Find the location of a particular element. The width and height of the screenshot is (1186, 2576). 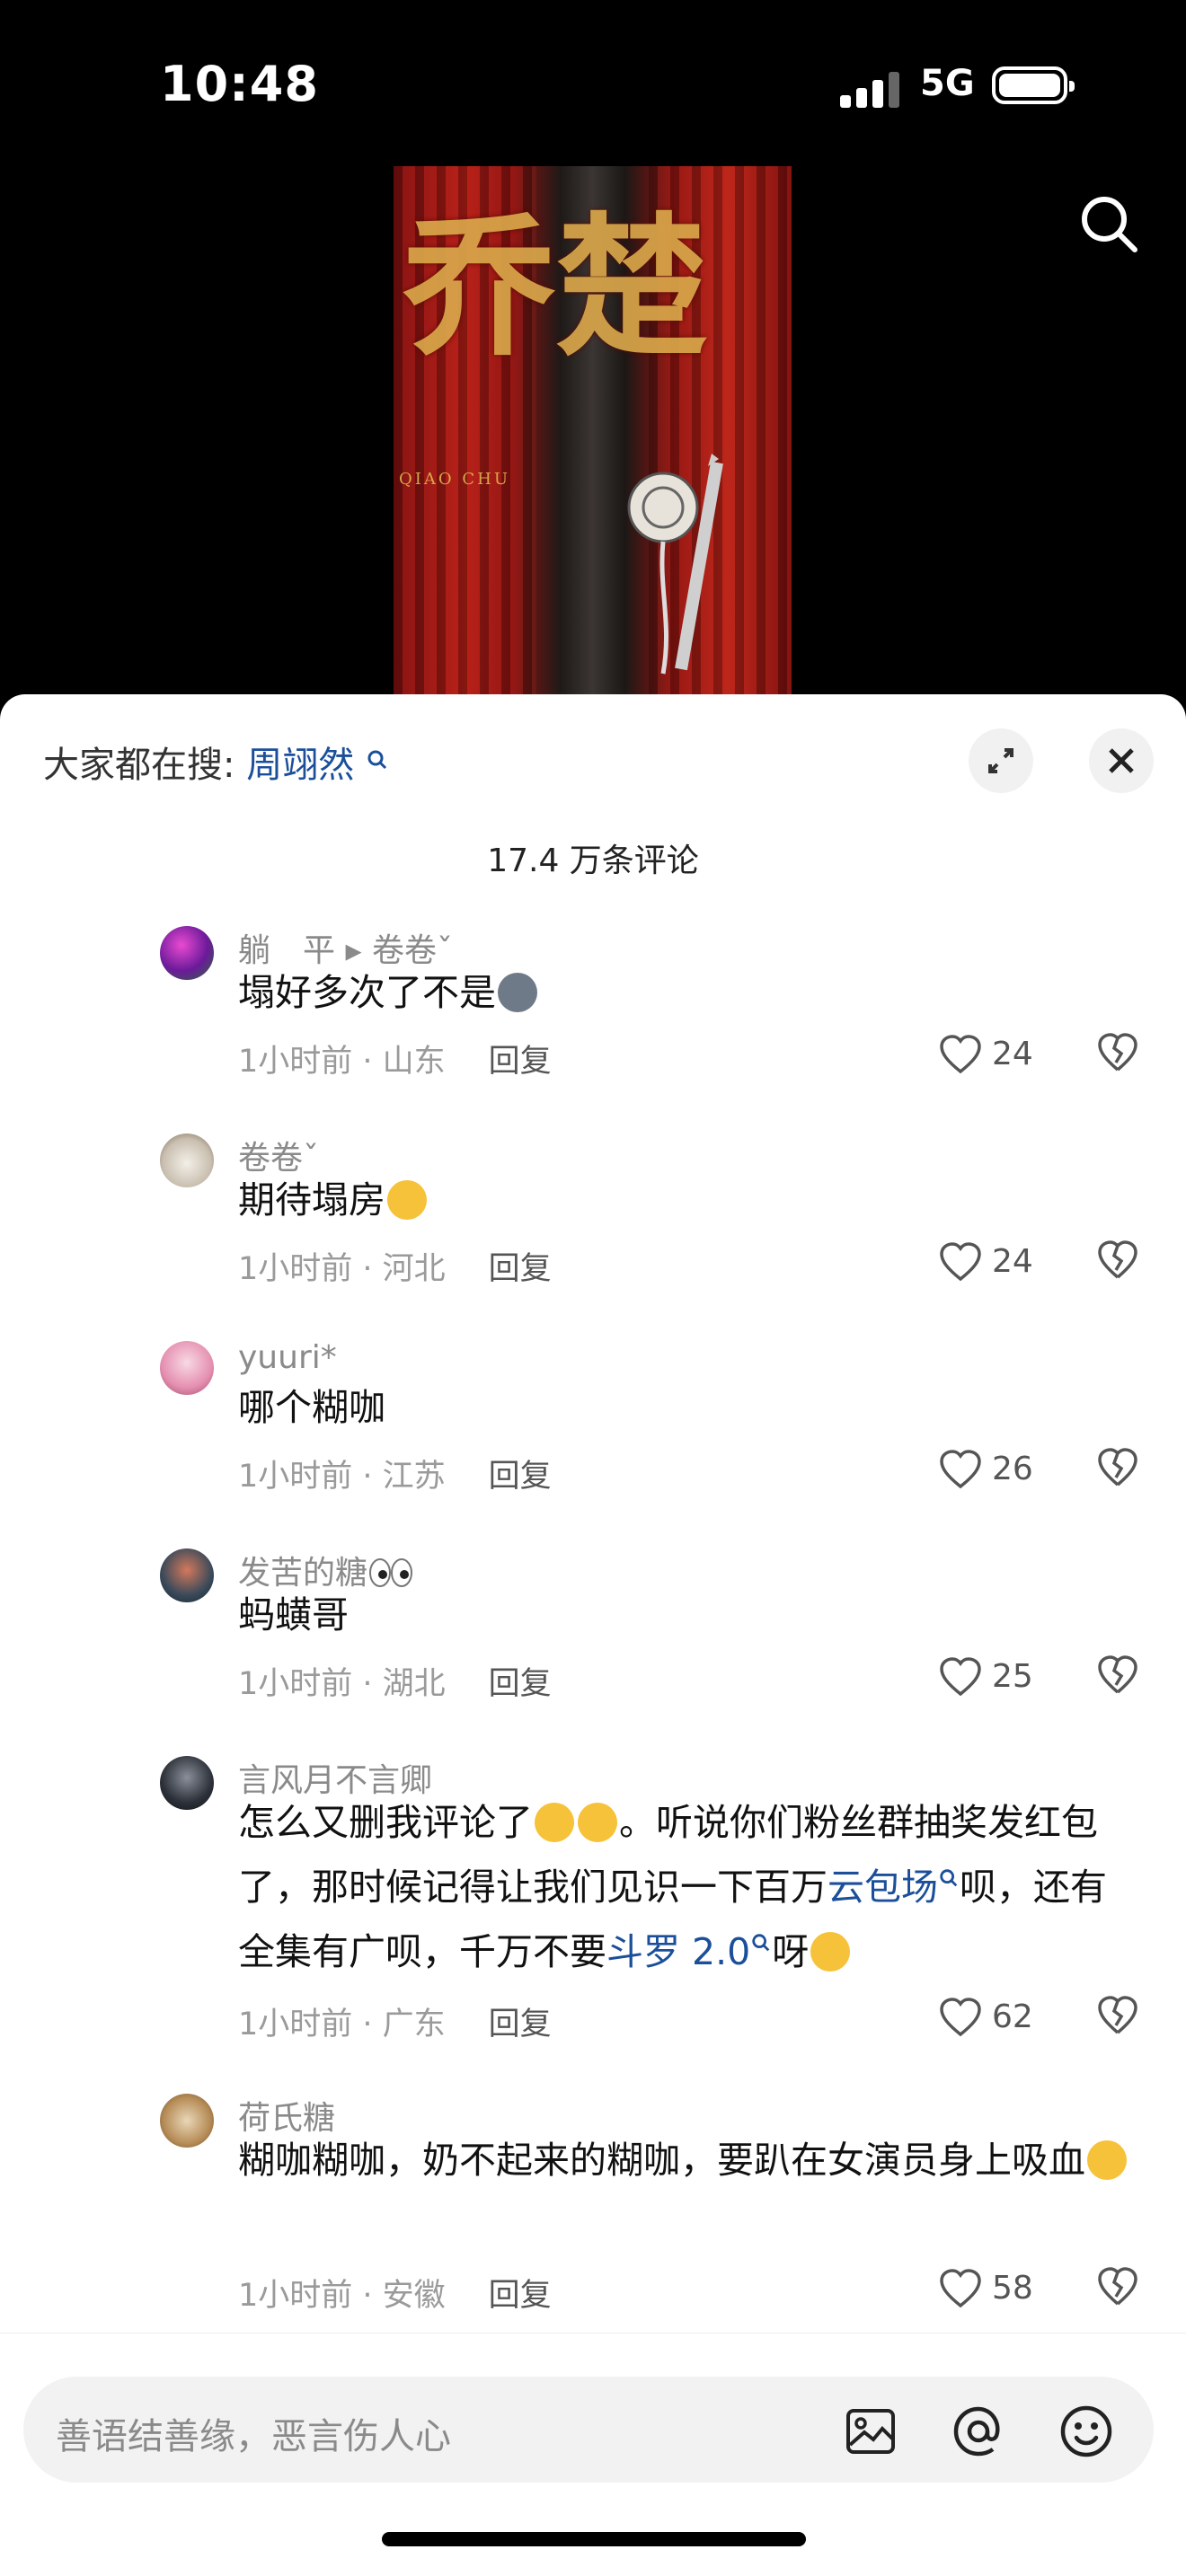

at-icon is located at coordinates (978, 2431).